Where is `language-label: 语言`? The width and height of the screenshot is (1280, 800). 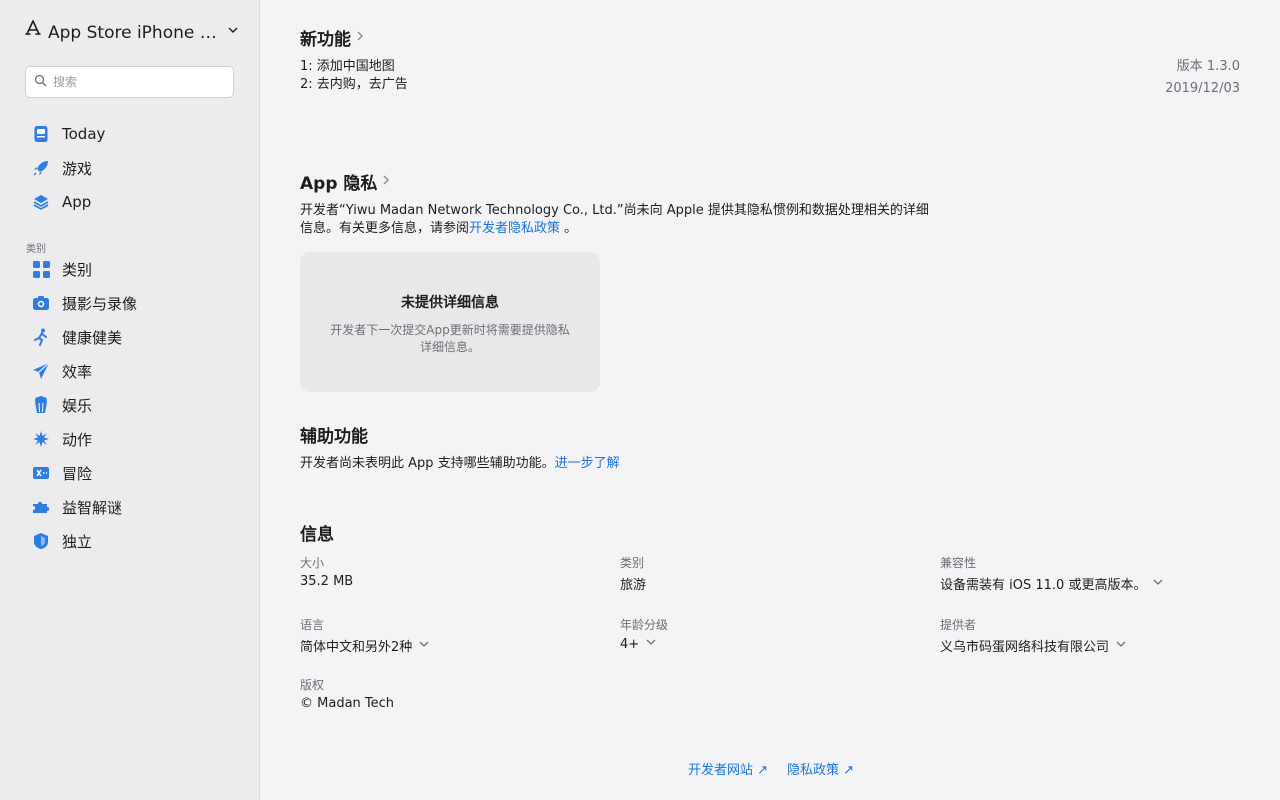 language-label: 语言 is located at coordinates (312, 625).